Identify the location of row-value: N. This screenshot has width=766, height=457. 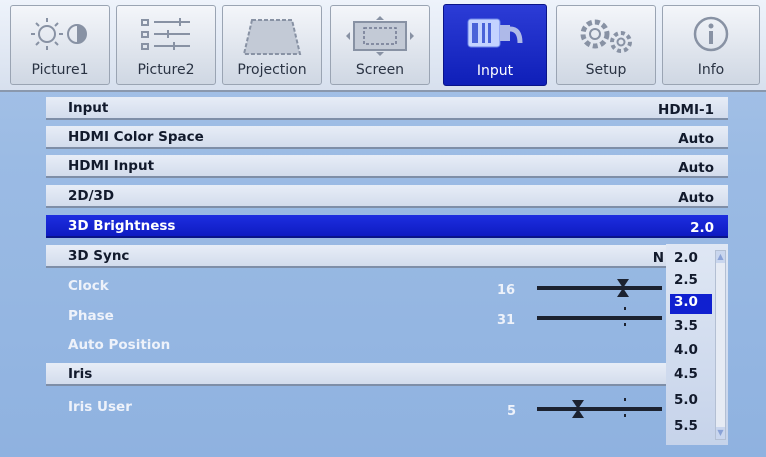
(658, 258).